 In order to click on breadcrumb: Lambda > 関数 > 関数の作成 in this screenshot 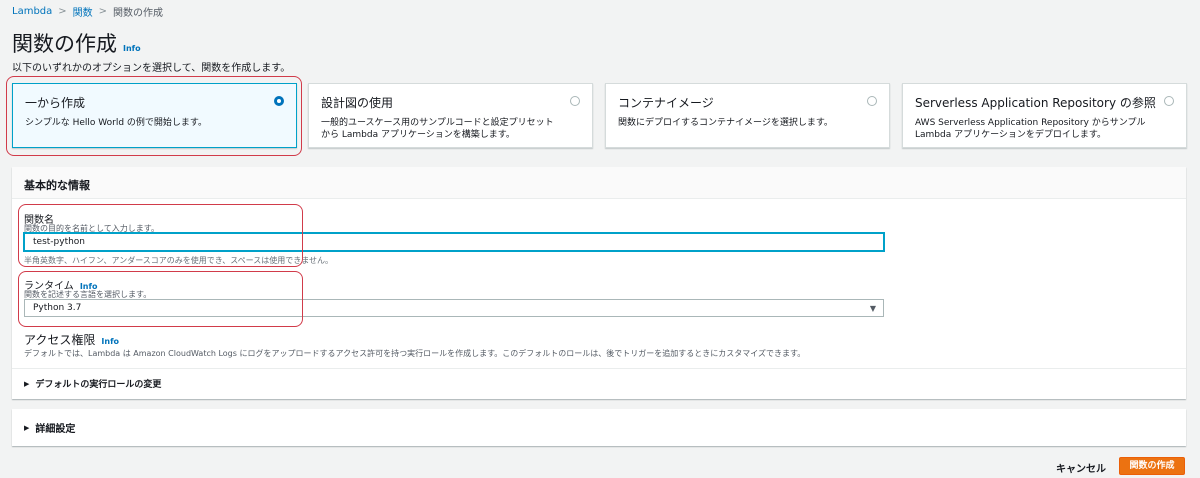, I will do `click(87, 11)`.